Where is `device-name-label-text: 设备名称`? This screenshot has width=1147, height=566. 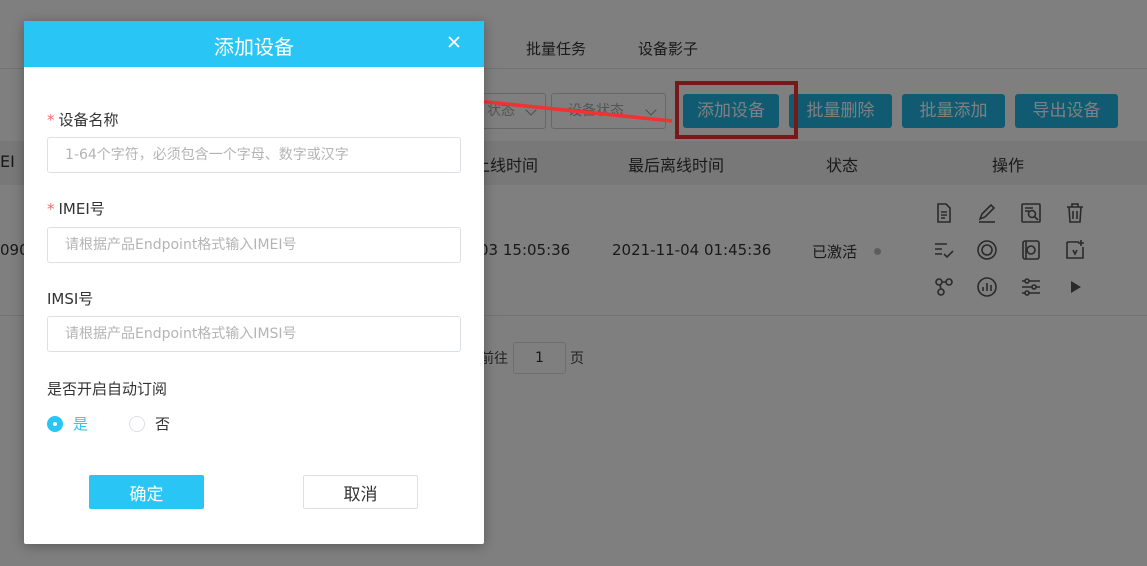 device-name-label-text: 设备名称 is located at coordinates (88, 120).